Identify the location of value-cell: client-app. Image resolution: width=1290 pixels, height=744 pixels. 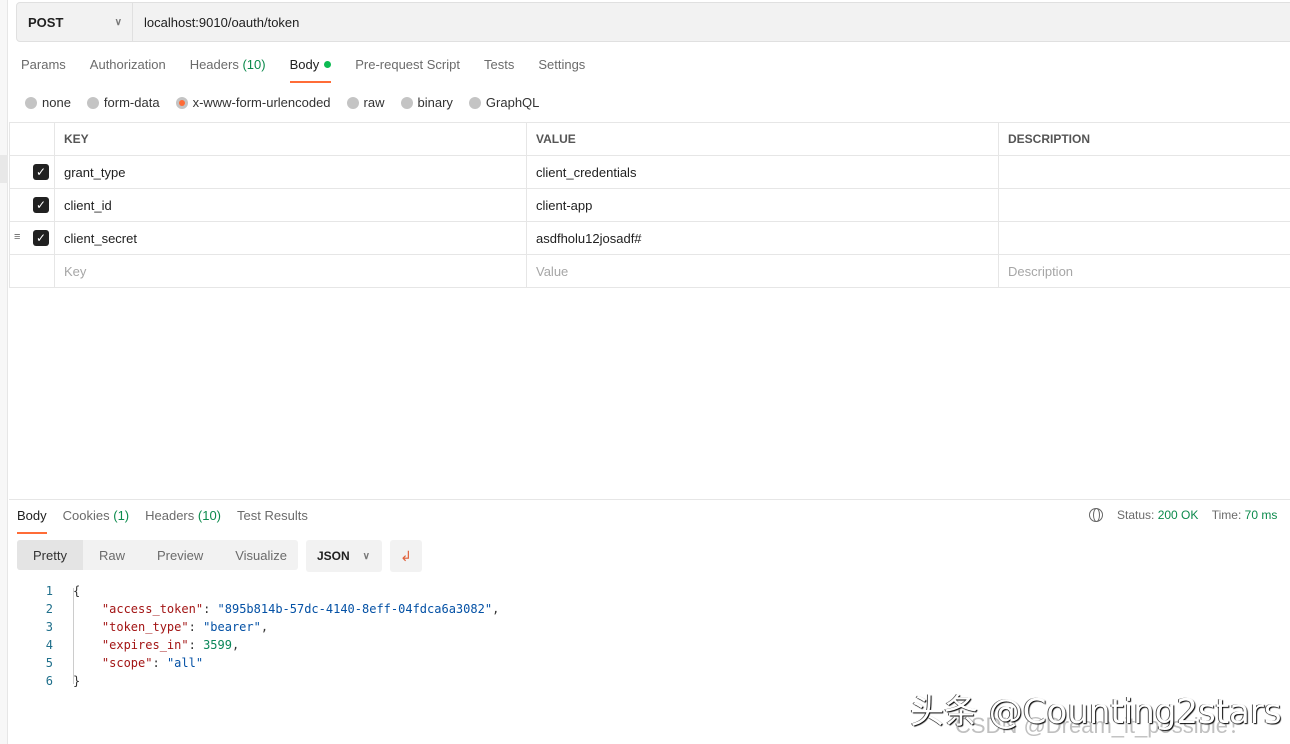
(762, 205).